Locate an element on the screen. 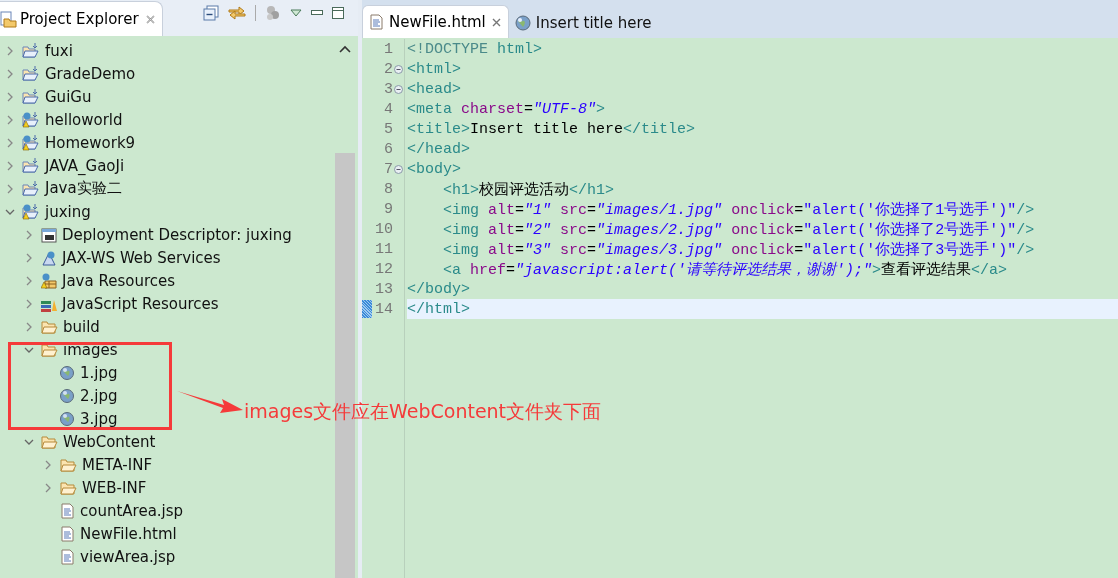 Image resolution: width=1118 pixels, height=578 pixels. tree-item: viewArea.jsp is located at coordinates (127, 556).